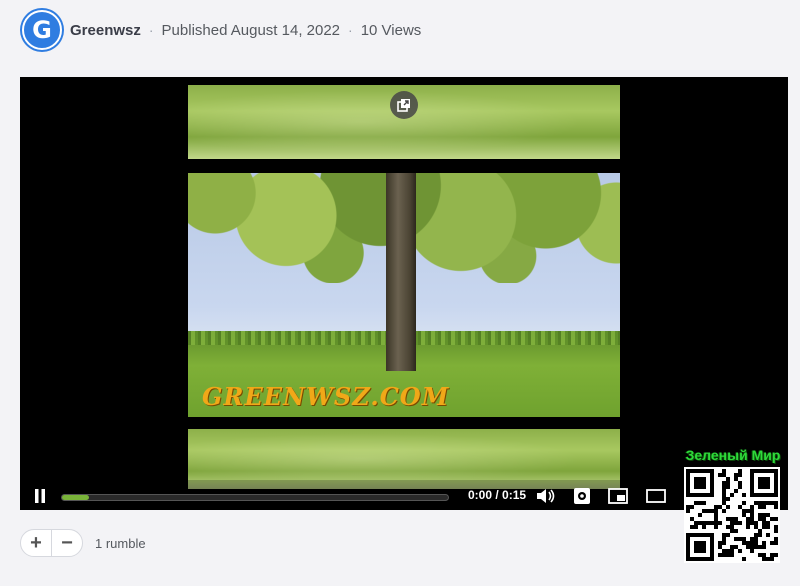 Image resolution: width=800 pixels, height=586 pixels. I want to click on popout-icon, so click(404, 105).